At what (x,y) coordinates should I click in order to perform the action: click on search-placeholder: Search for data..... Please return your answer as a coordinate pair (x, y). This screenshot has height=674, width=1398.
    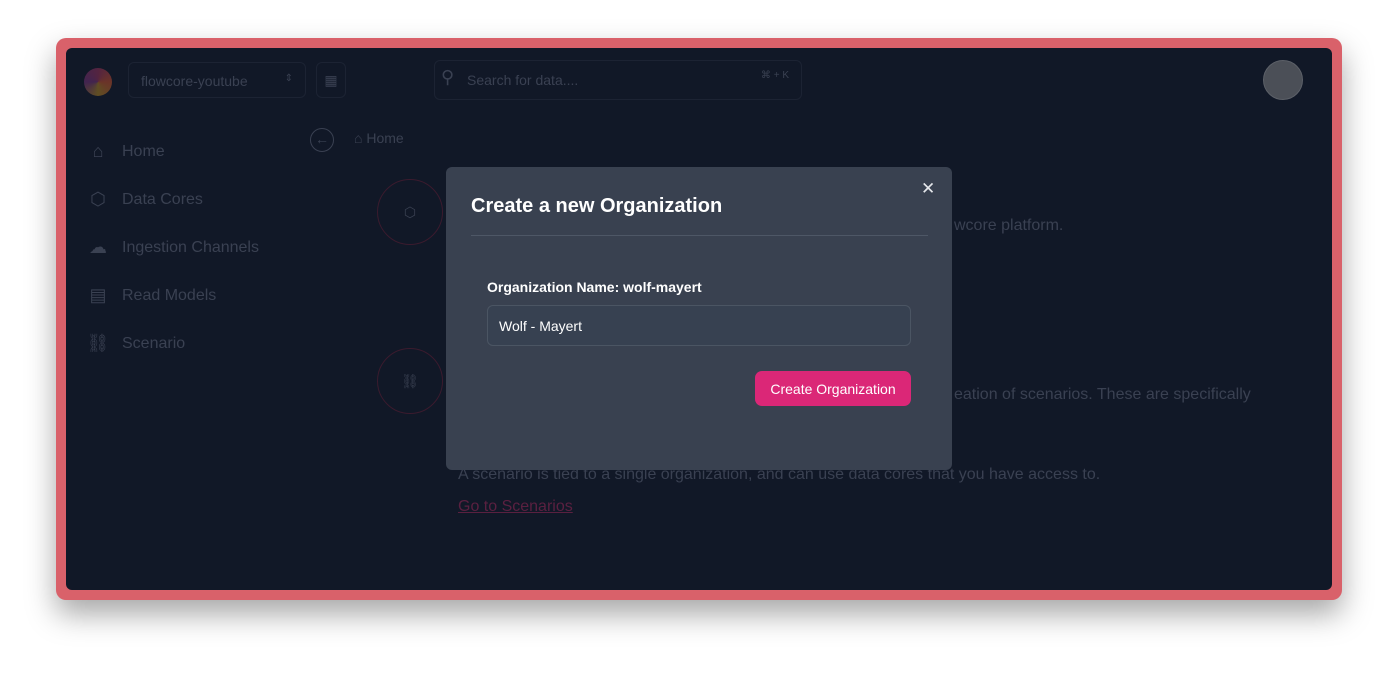
    Looking at the image, I should click on (523, 80).